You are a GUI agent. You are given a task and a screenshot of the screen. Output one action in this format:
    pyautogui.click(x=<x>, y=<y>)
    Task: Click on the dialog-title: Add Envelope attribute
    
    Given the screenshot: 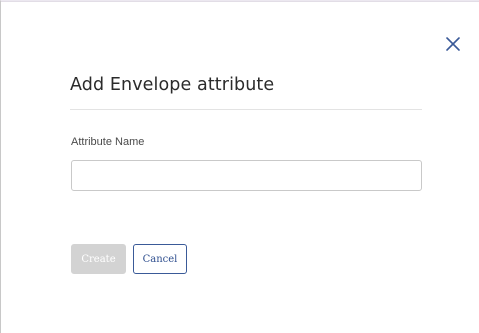 What is the action you would take?
    pyautogui.click(x=172, y=85)
    